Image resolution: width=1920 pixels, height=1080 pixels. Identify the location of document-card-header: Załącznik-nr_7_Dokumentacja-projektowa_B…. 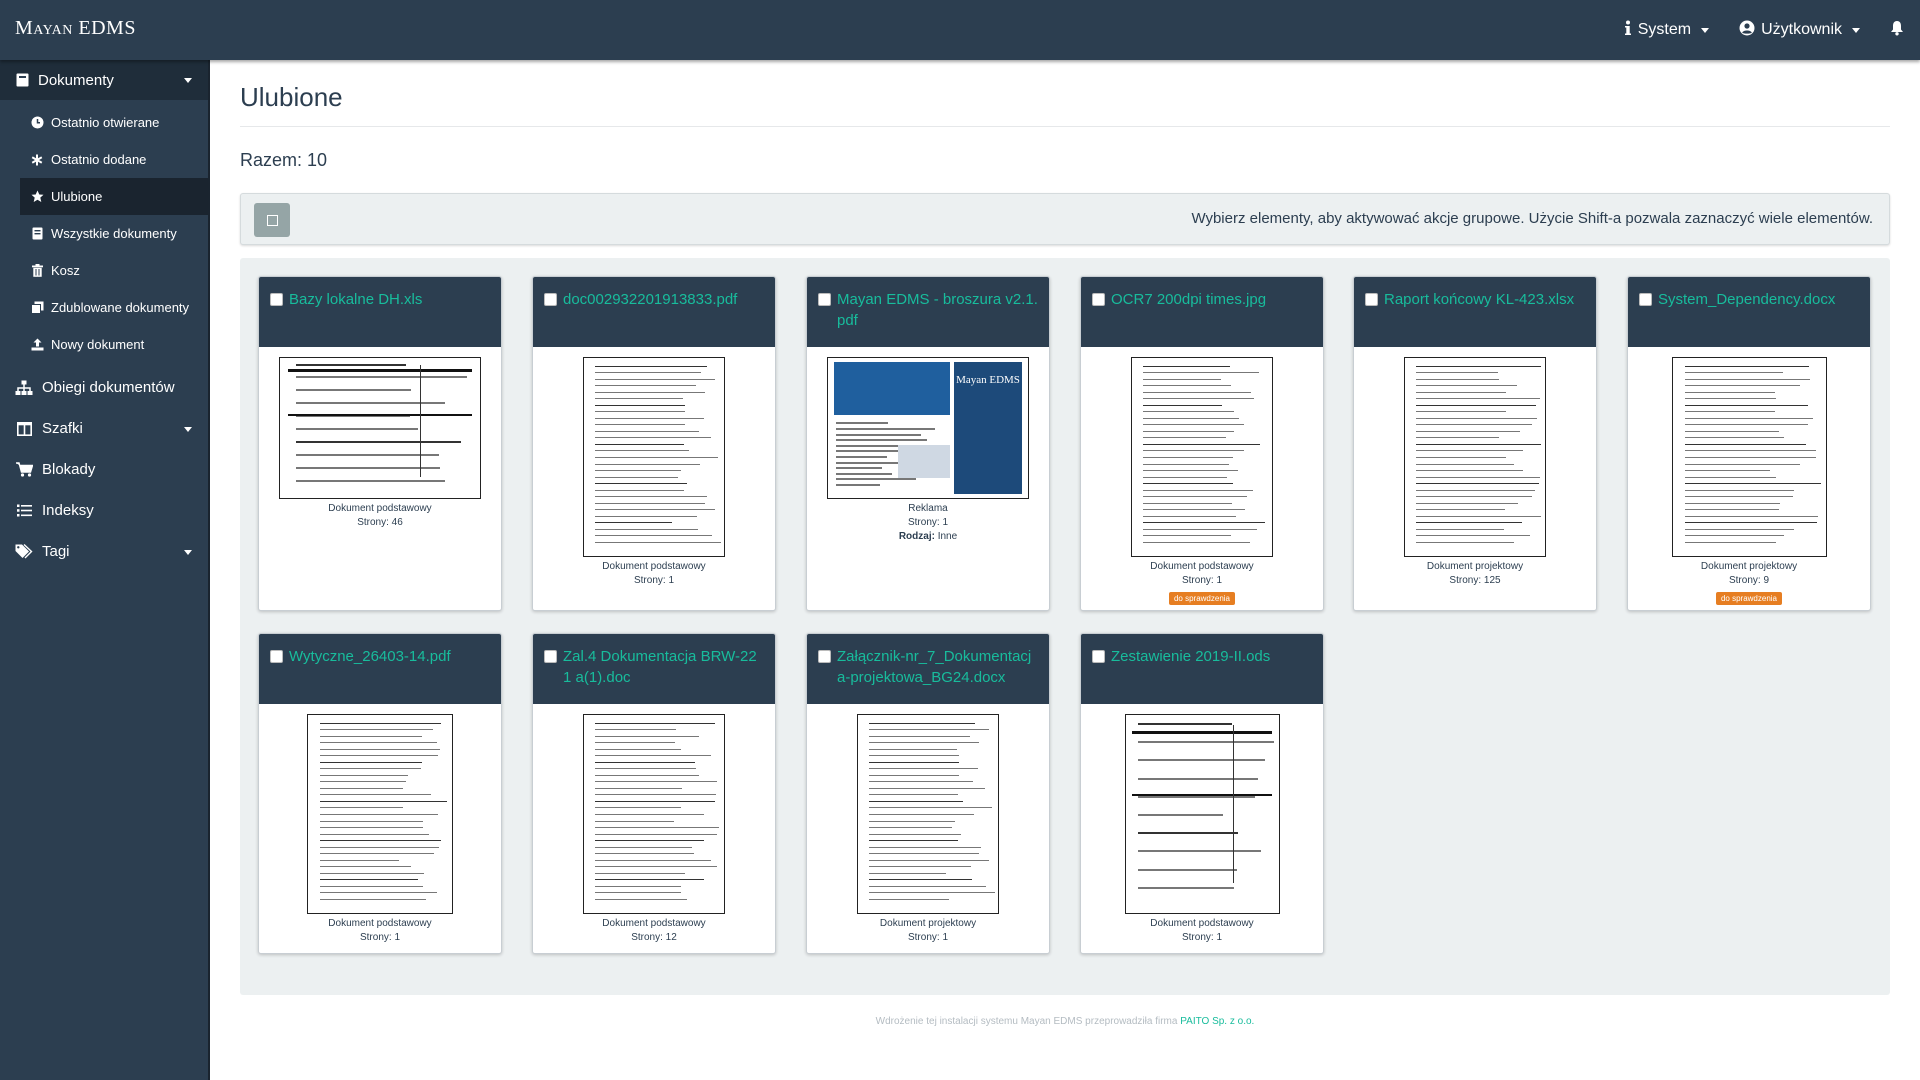
(928, 669).